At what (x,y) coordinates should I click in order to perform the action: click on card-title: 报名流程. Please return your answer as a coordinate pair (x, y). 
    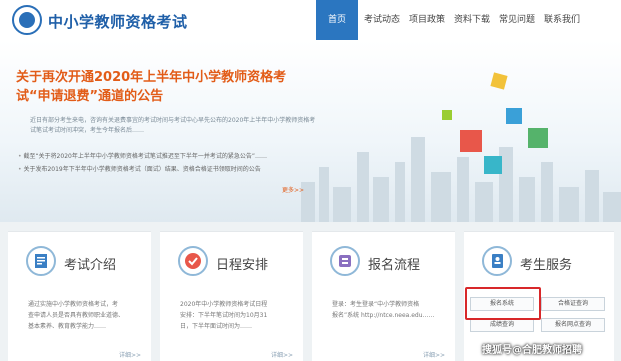
    Looking at the image, I should click on (394, 263).